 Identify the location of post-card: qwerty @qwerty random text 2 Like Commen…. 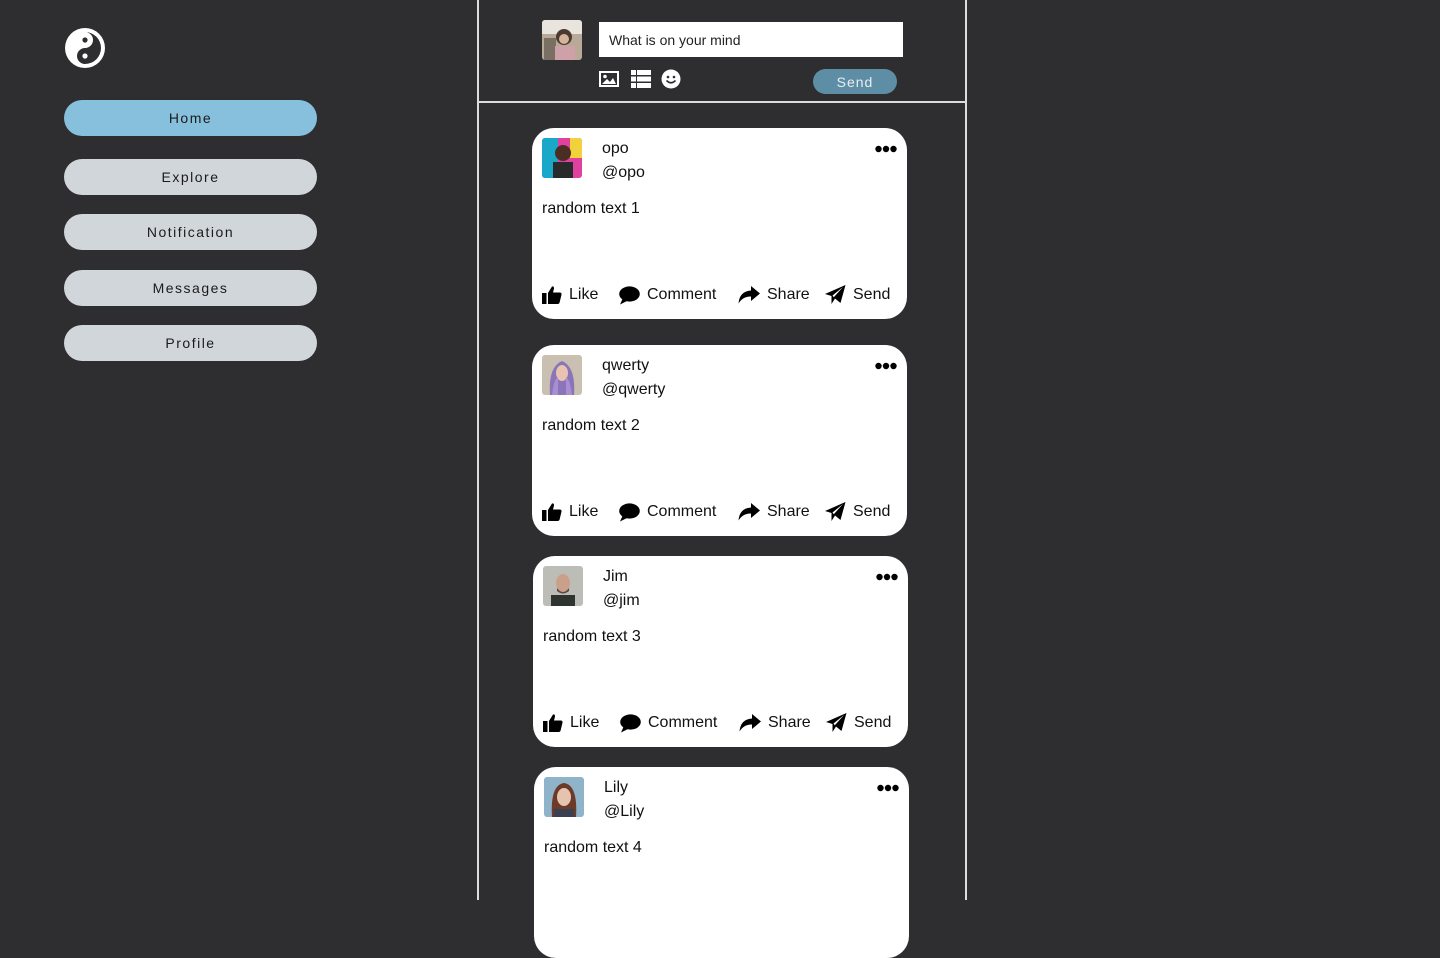
(719, 440).